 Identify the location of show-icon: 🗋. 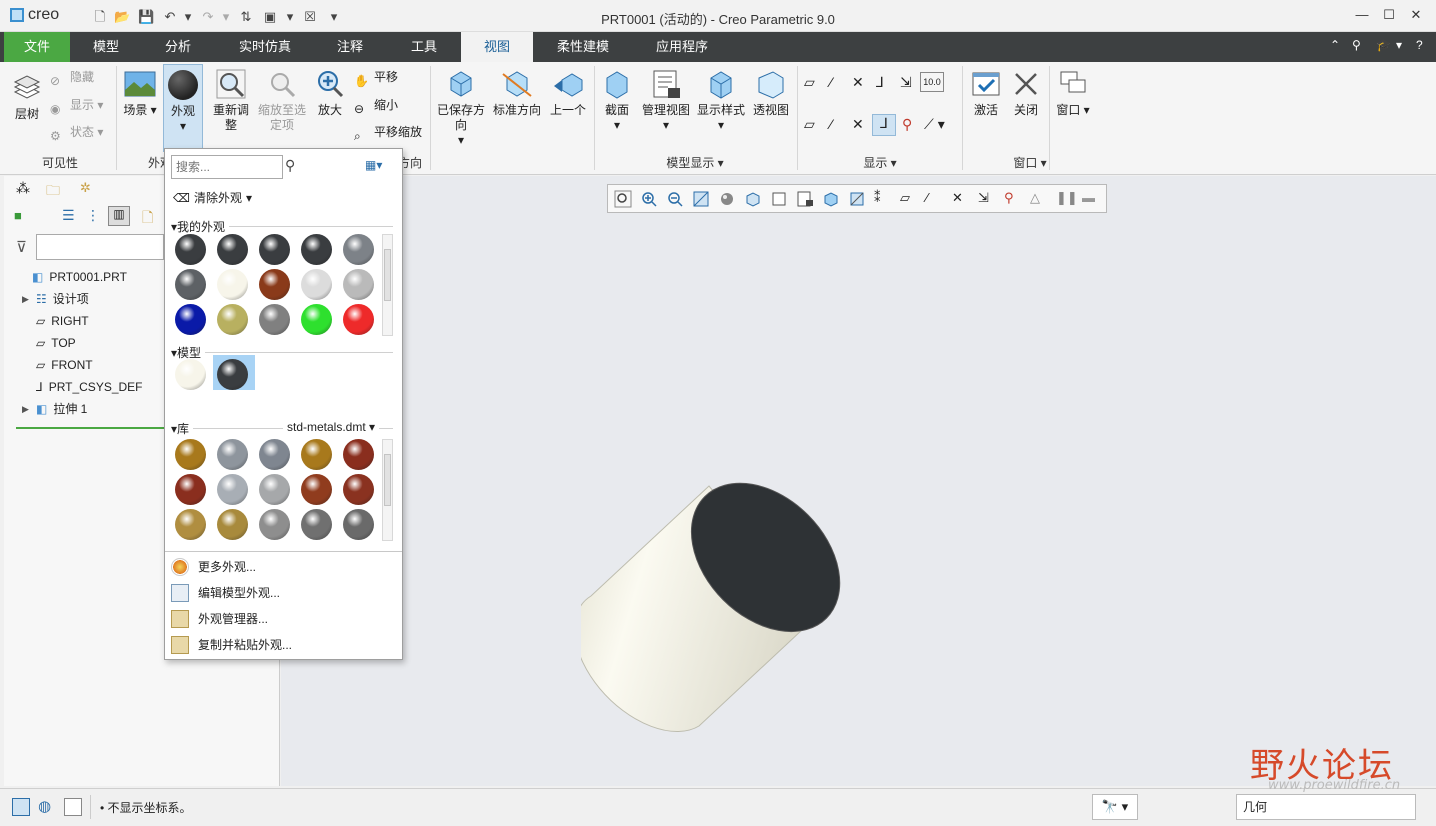
(147, 219).